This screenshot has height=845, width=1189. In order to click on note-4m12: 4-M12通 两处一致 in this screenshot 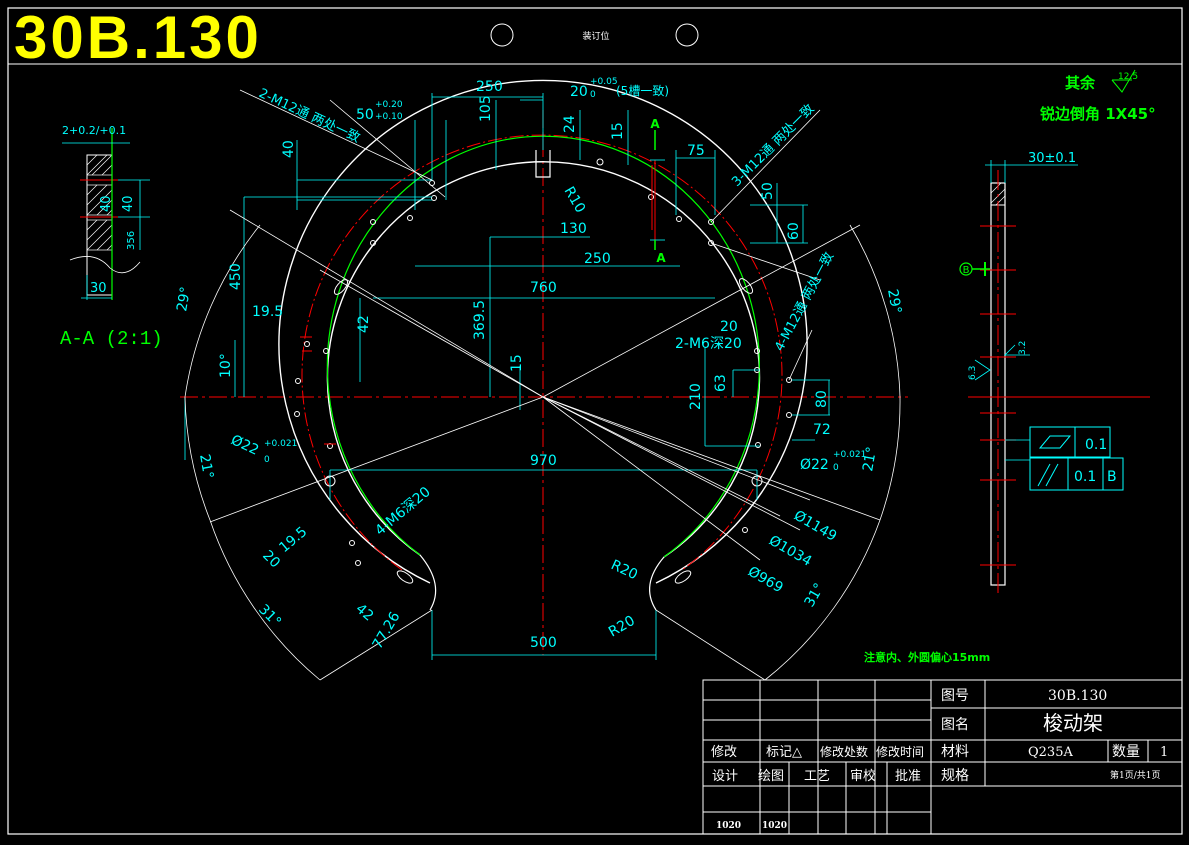, I will do `click(804, 302)`.